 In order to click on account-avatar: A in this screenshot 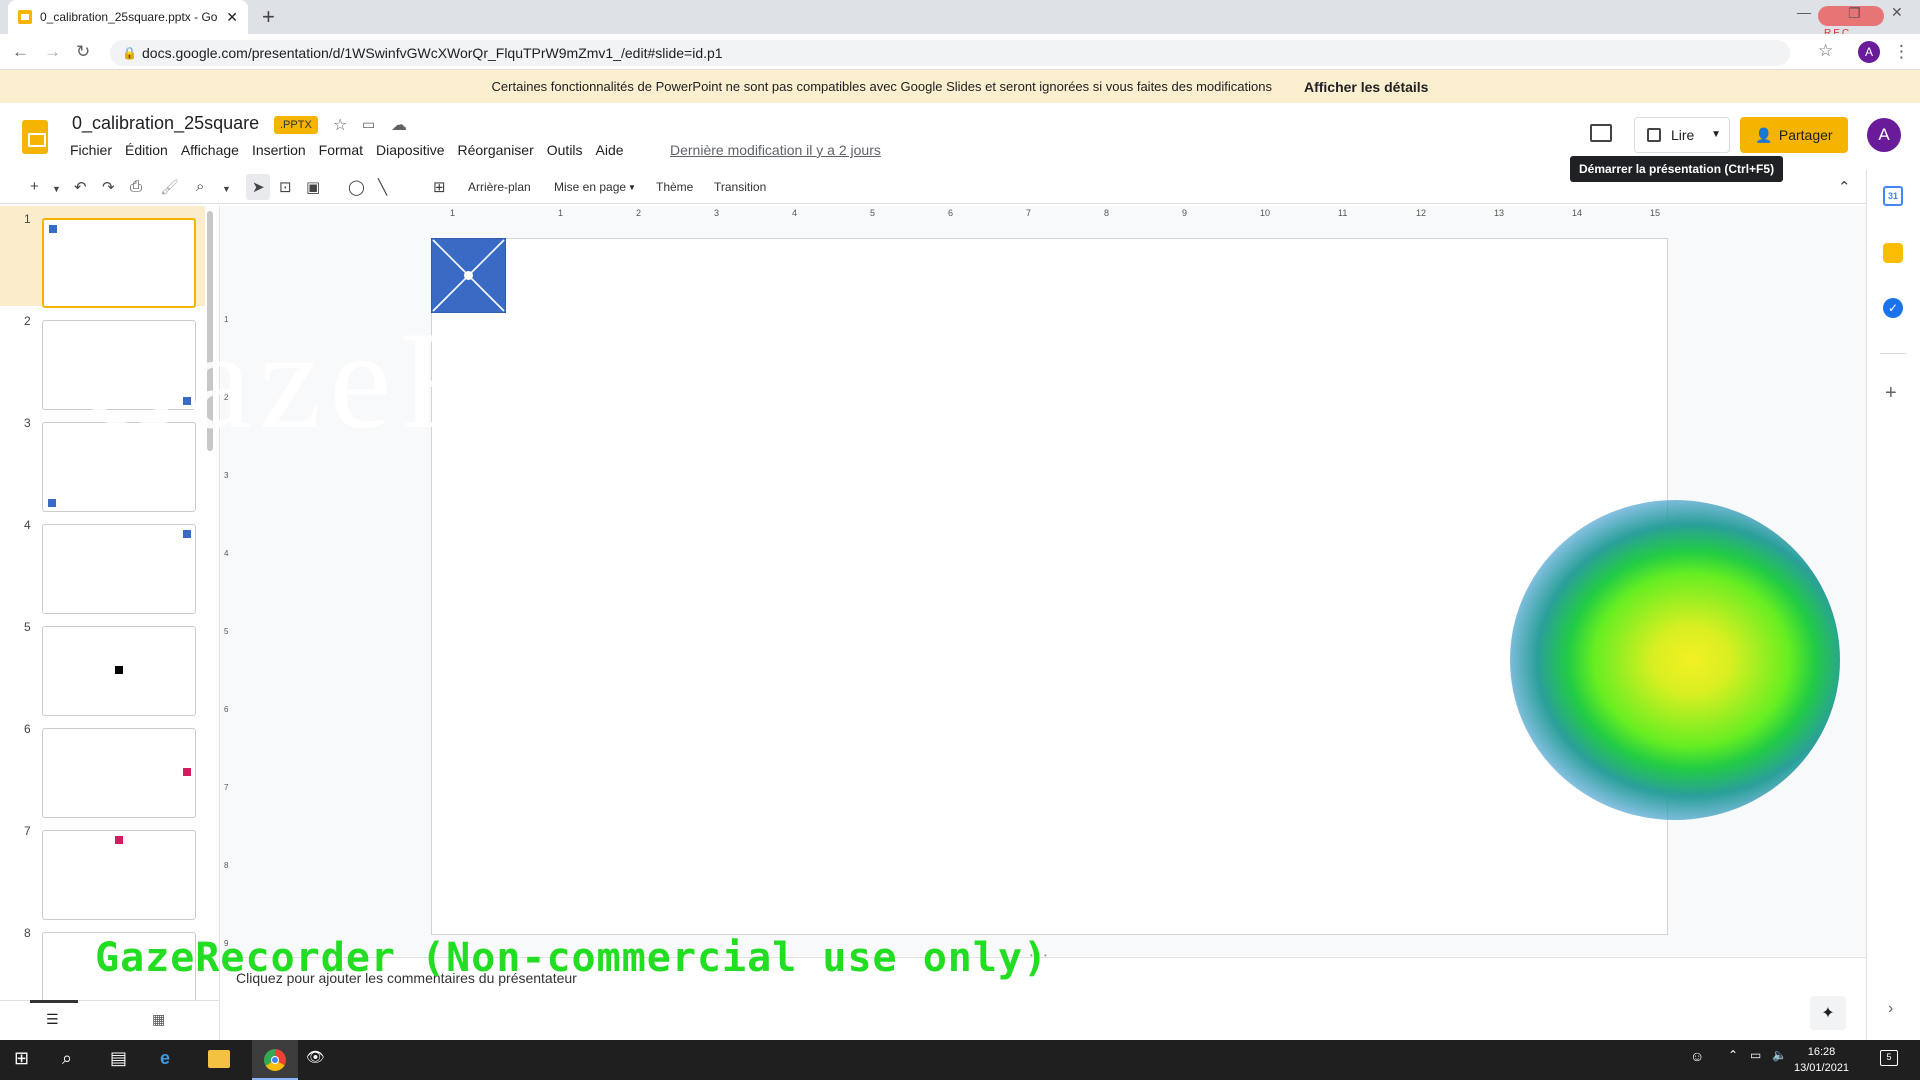, I will do `click(1884, 135)`.